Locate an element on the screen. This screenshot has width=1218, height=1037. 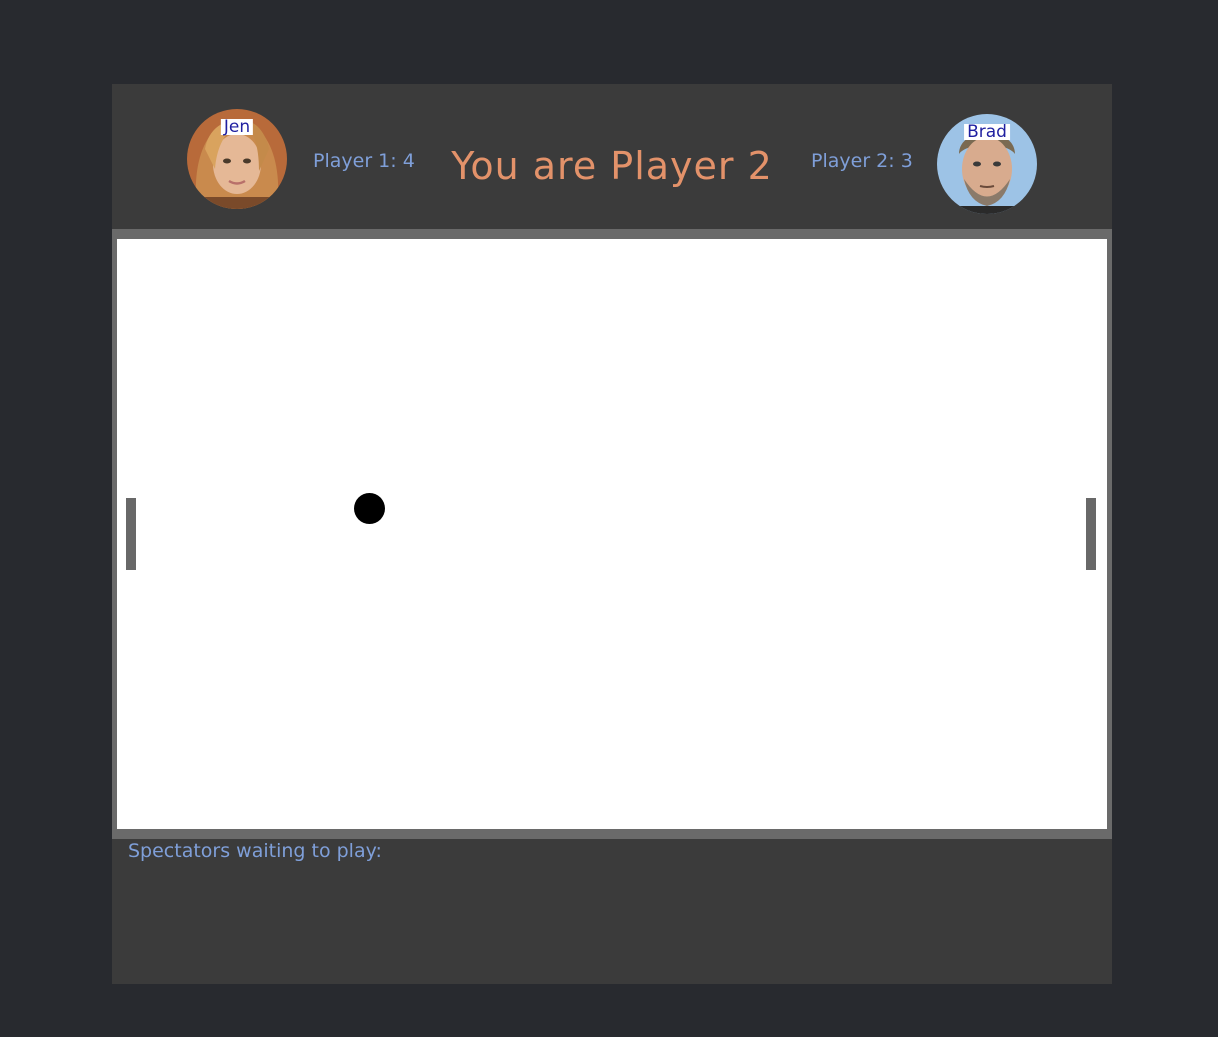
player1-paddle is located at coordinates (131, 534).